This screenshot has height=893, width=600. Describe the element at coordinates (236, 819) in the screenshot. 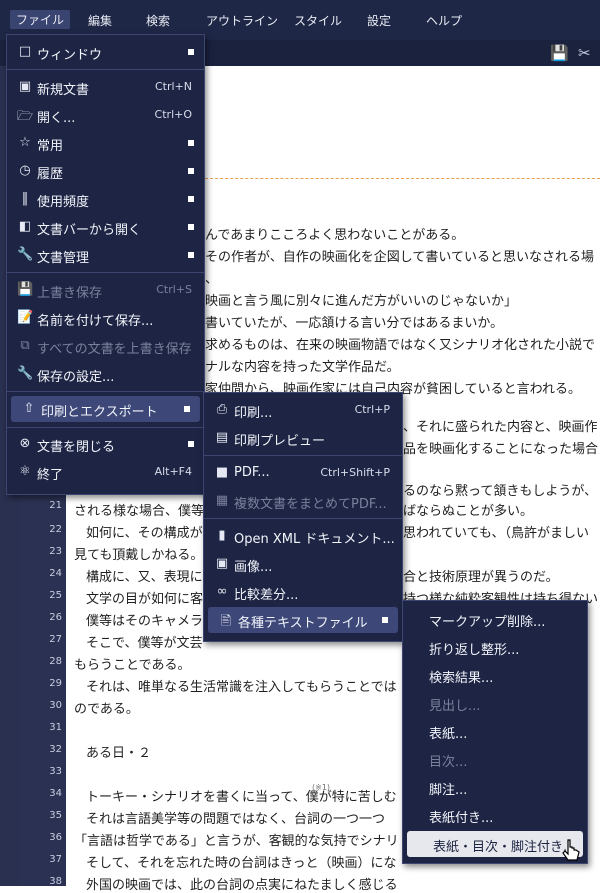

I see `doc-line: それは言語美学等の問題ではなく、台詞の一つ一つ` at that location.